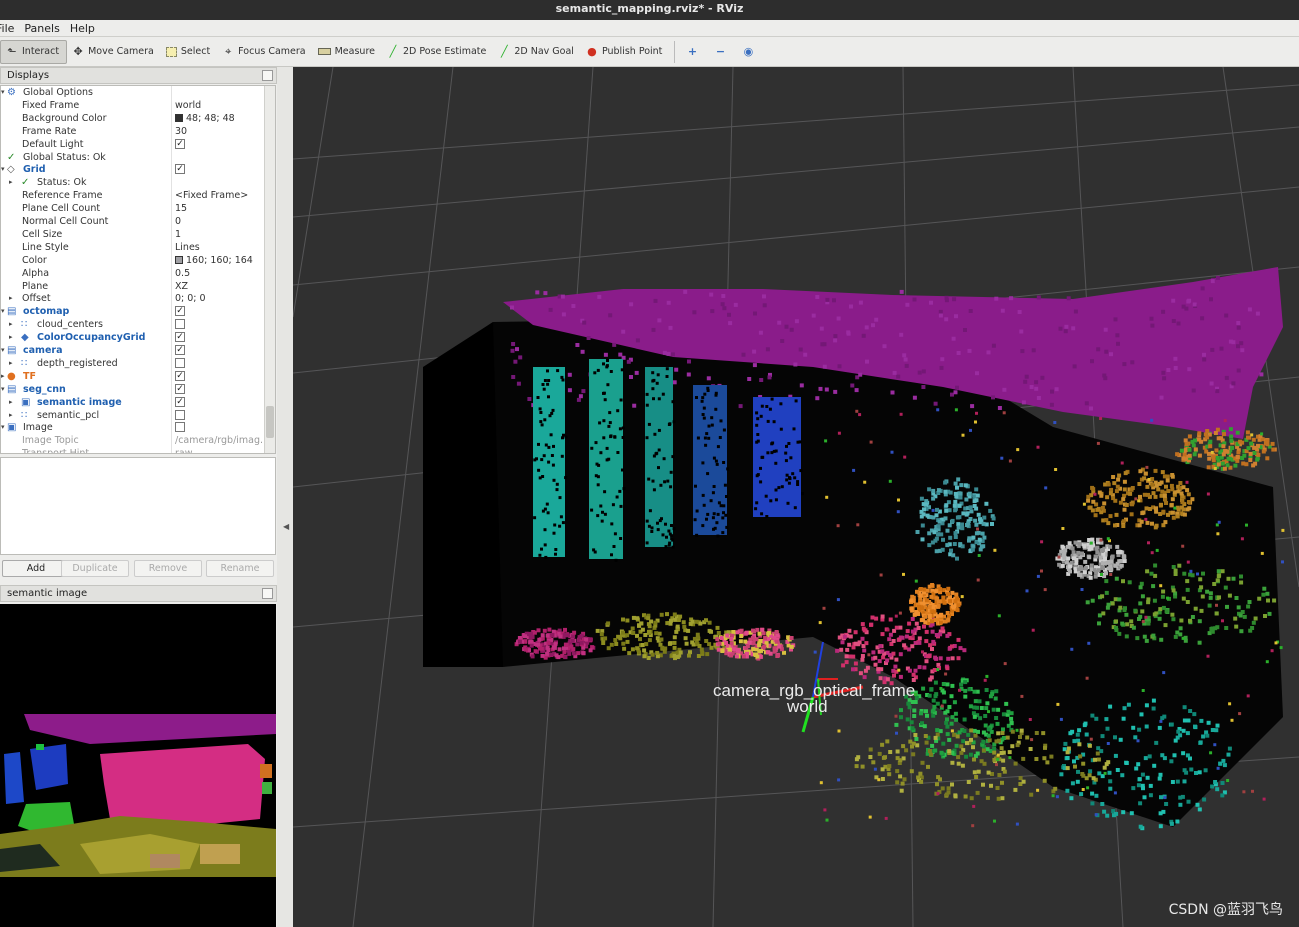  I want to click on display-row-value: world, so click(222, 105).